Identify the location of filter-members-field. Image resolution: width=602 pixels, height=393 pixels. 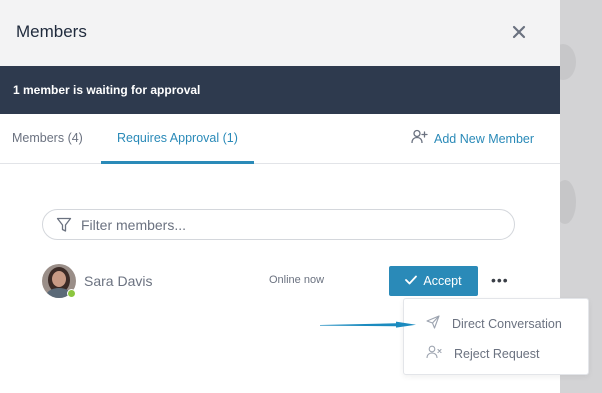
(278, 224).